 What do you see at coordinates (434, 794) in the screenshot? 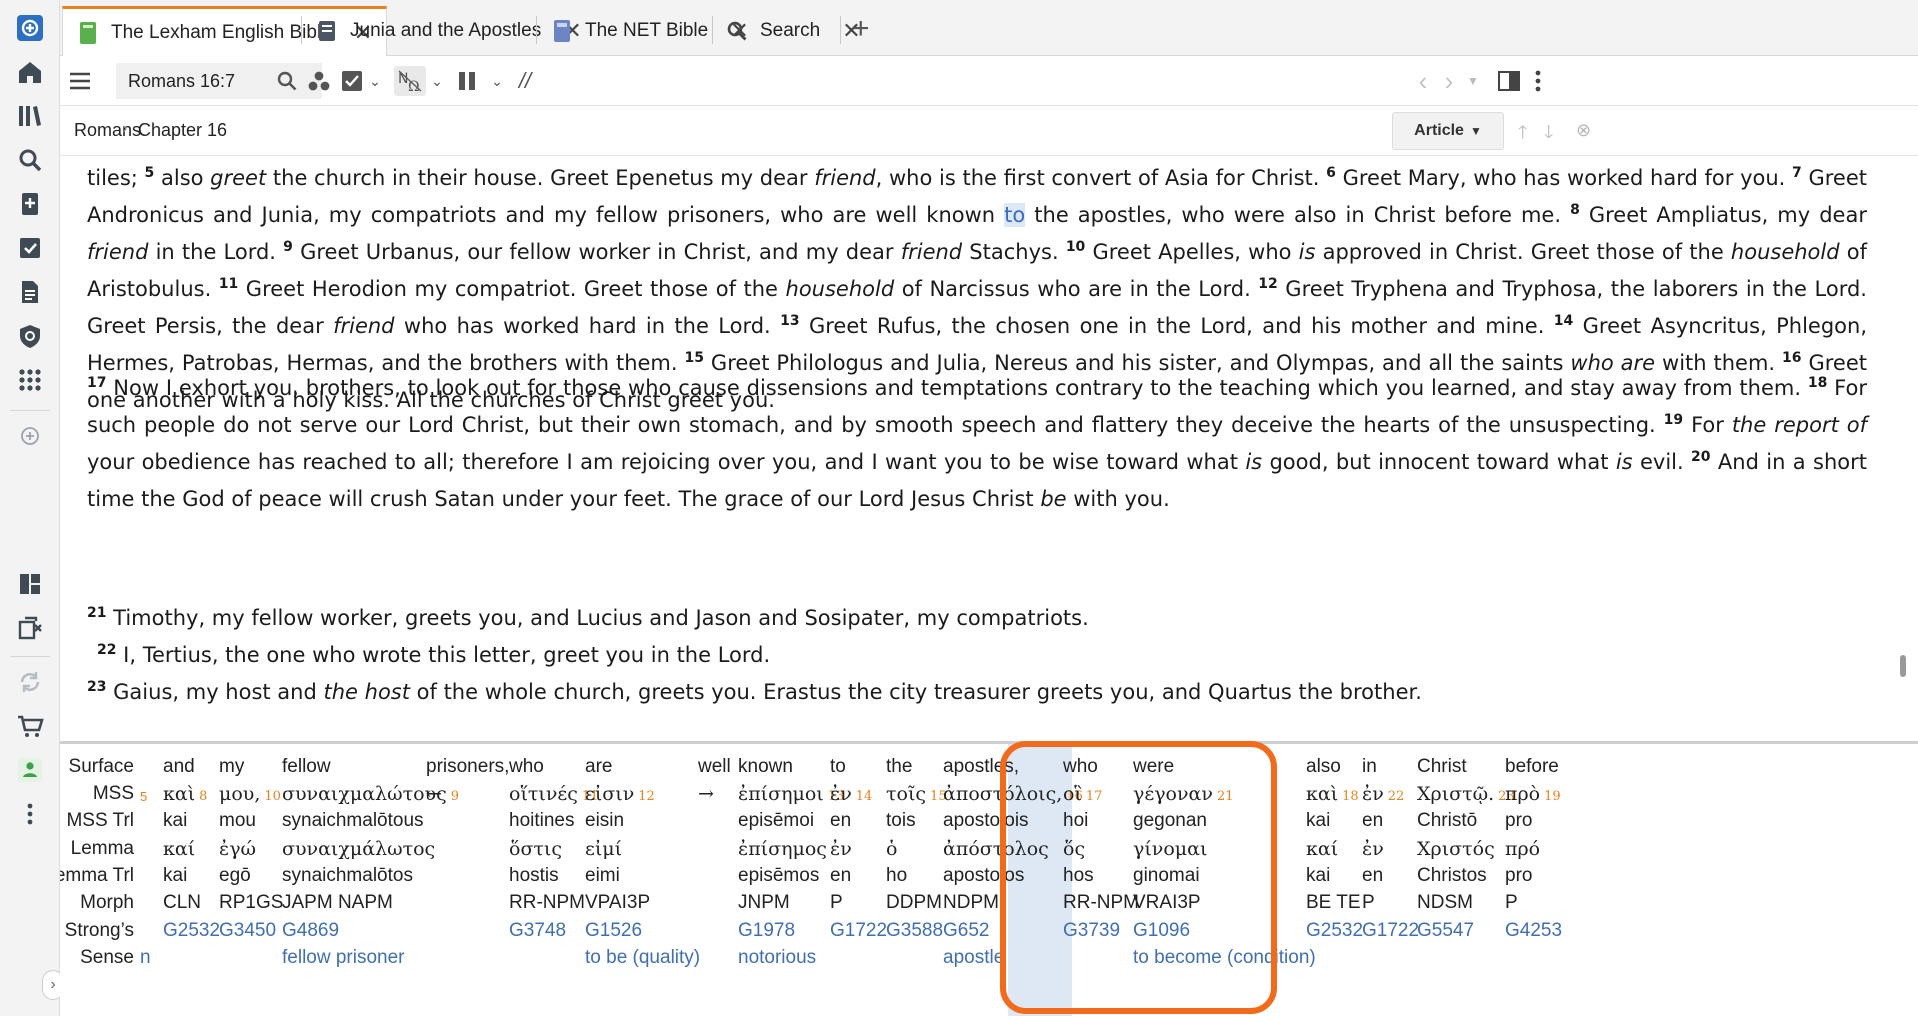
I see `interlinear-mss-cell: ←` at bounding box center [434, 794].